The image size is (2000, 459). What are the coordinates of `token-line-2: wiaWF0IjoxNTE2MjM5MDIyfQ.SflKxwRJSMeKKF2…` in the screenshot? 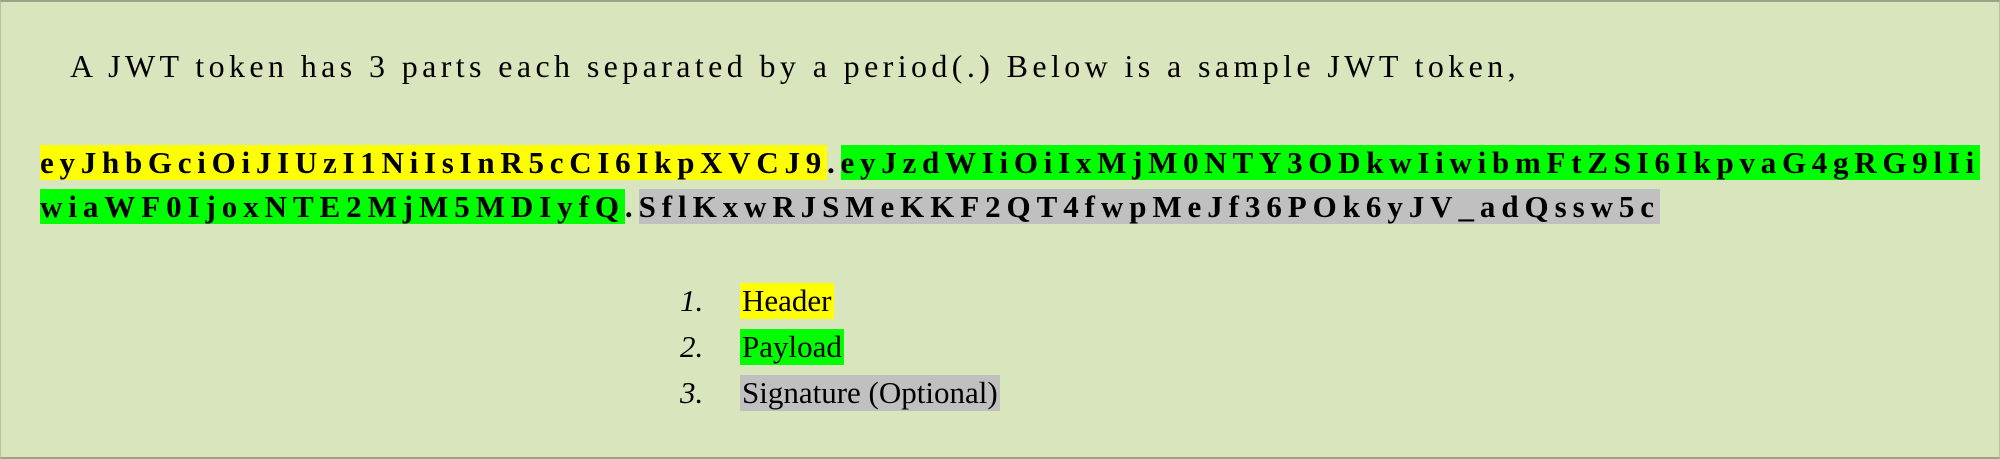 It's located at (850, 207).